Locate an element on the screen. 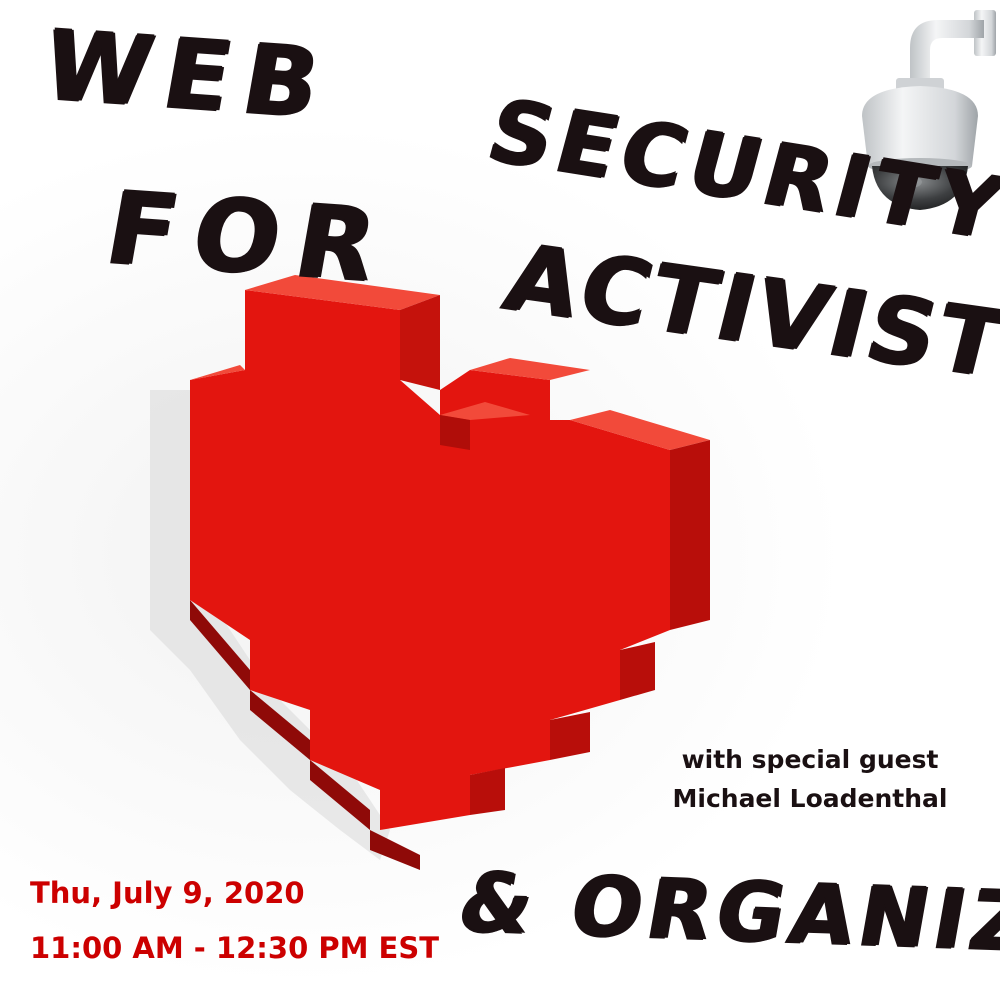 This screenshot has height=1008, width=1000. heart-notch-inner is located at coordinates (455, 432).